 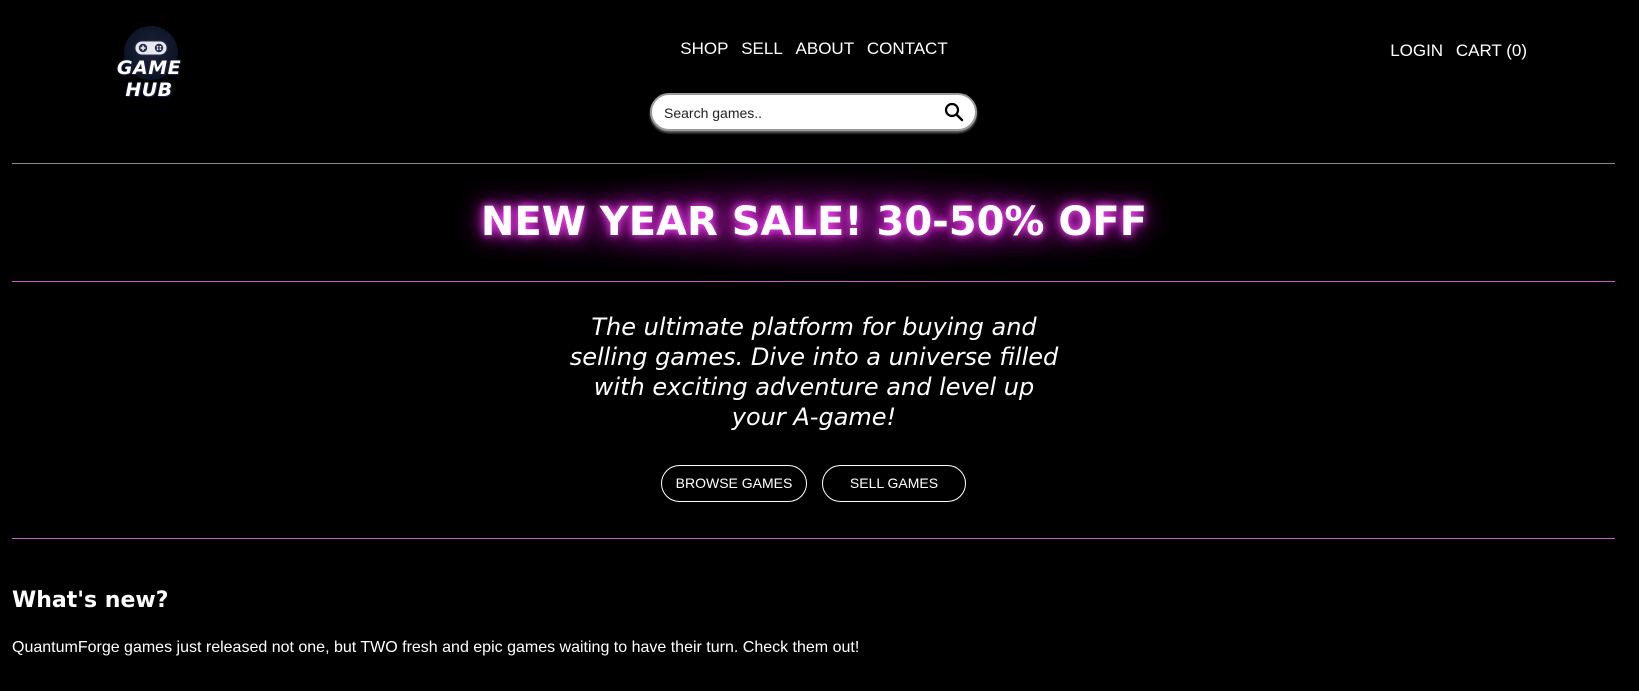 What do you see at coordinates (799, 113) in the screenshot?
I see `search-input` at bounding box center [799, 113].